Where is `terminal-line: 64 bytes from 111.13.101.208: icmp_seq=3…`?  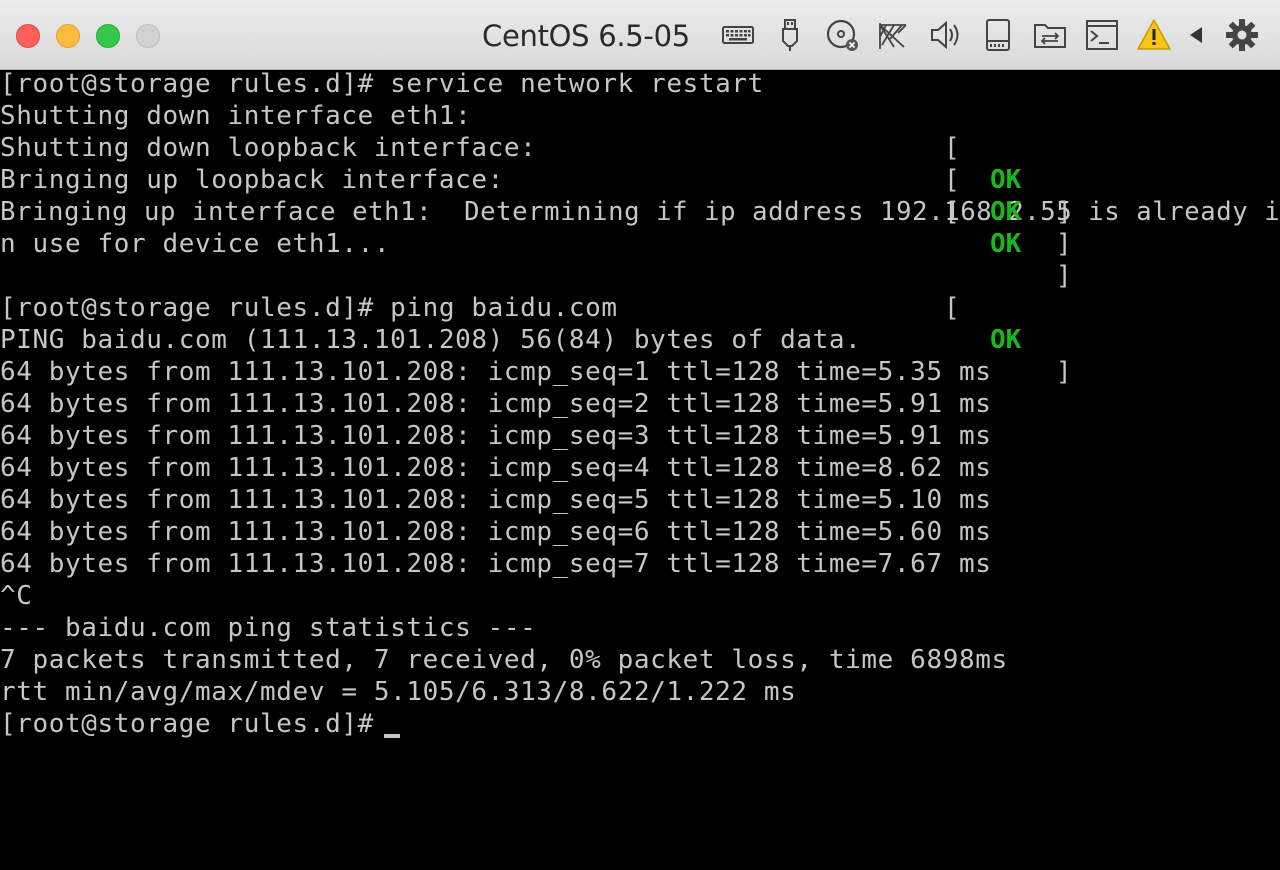 terminal-line: 64 bytes from 111.13.101.208: icmp_seq=3… is located at coordinates (496, 436).